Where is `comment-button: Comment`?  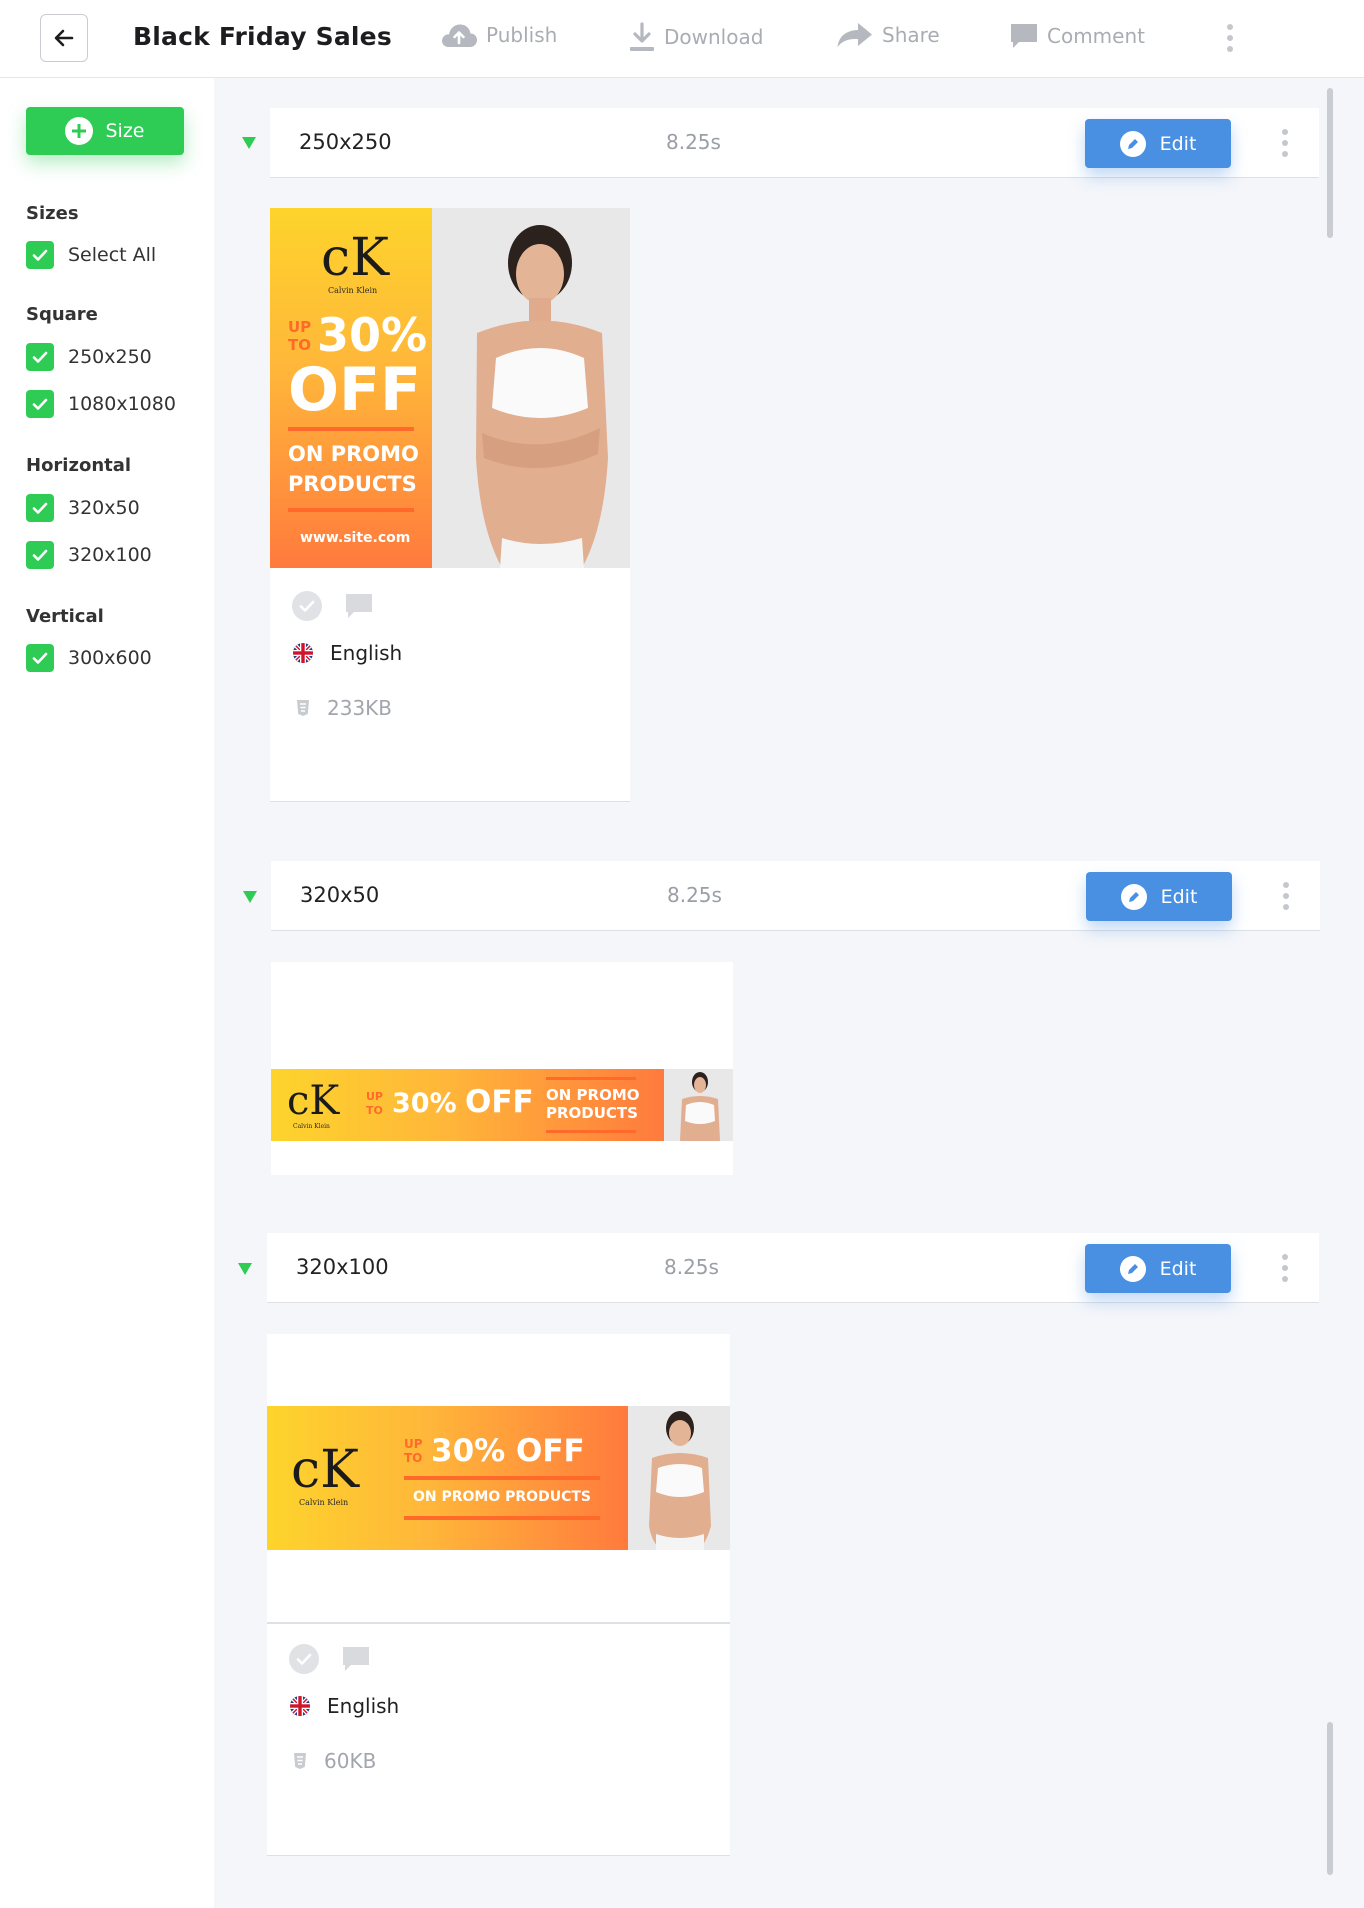
comment-button: Comment is located at coordinates (1077, 36).